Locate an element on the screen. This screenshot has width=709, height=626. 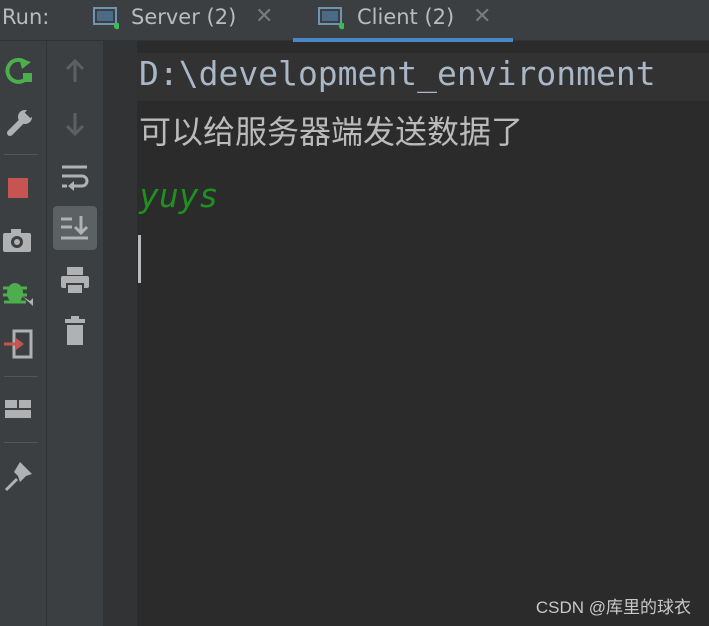
wrench-icon is located at coordinates (20, 123).